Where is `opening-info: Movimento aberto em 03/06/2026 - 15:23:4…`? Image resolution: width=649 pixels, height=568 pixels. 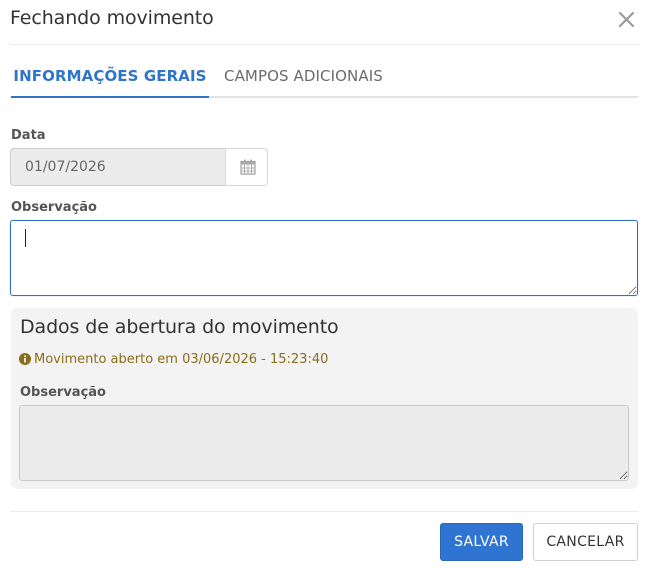 opening-info: Movimento aberto em 03/06/2026 - 15:23:4… is located at coordinates (173, 359).